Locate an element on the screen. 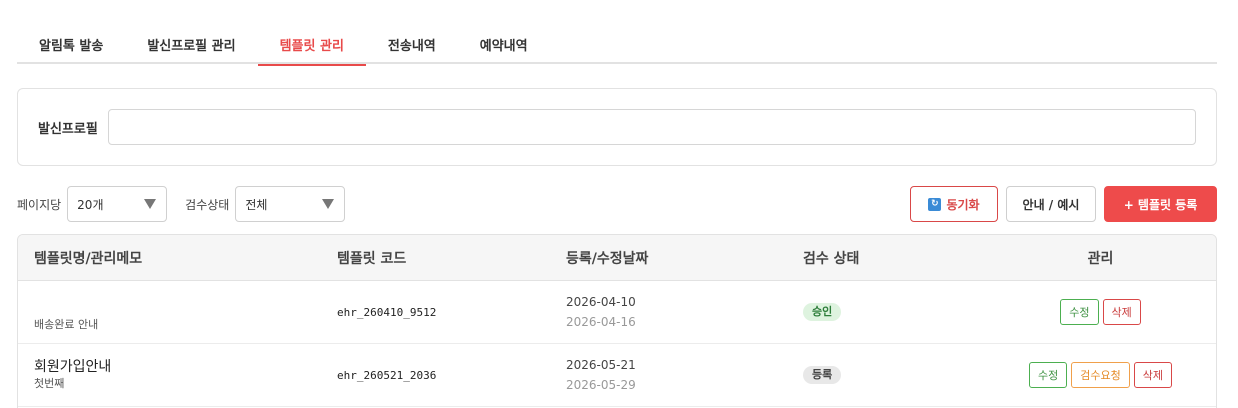 Image resolution: width=1238 pixels, height=408 pixels. template-name-cell: 회원가입안내 첫번째 is located at coordinates (170, 375).